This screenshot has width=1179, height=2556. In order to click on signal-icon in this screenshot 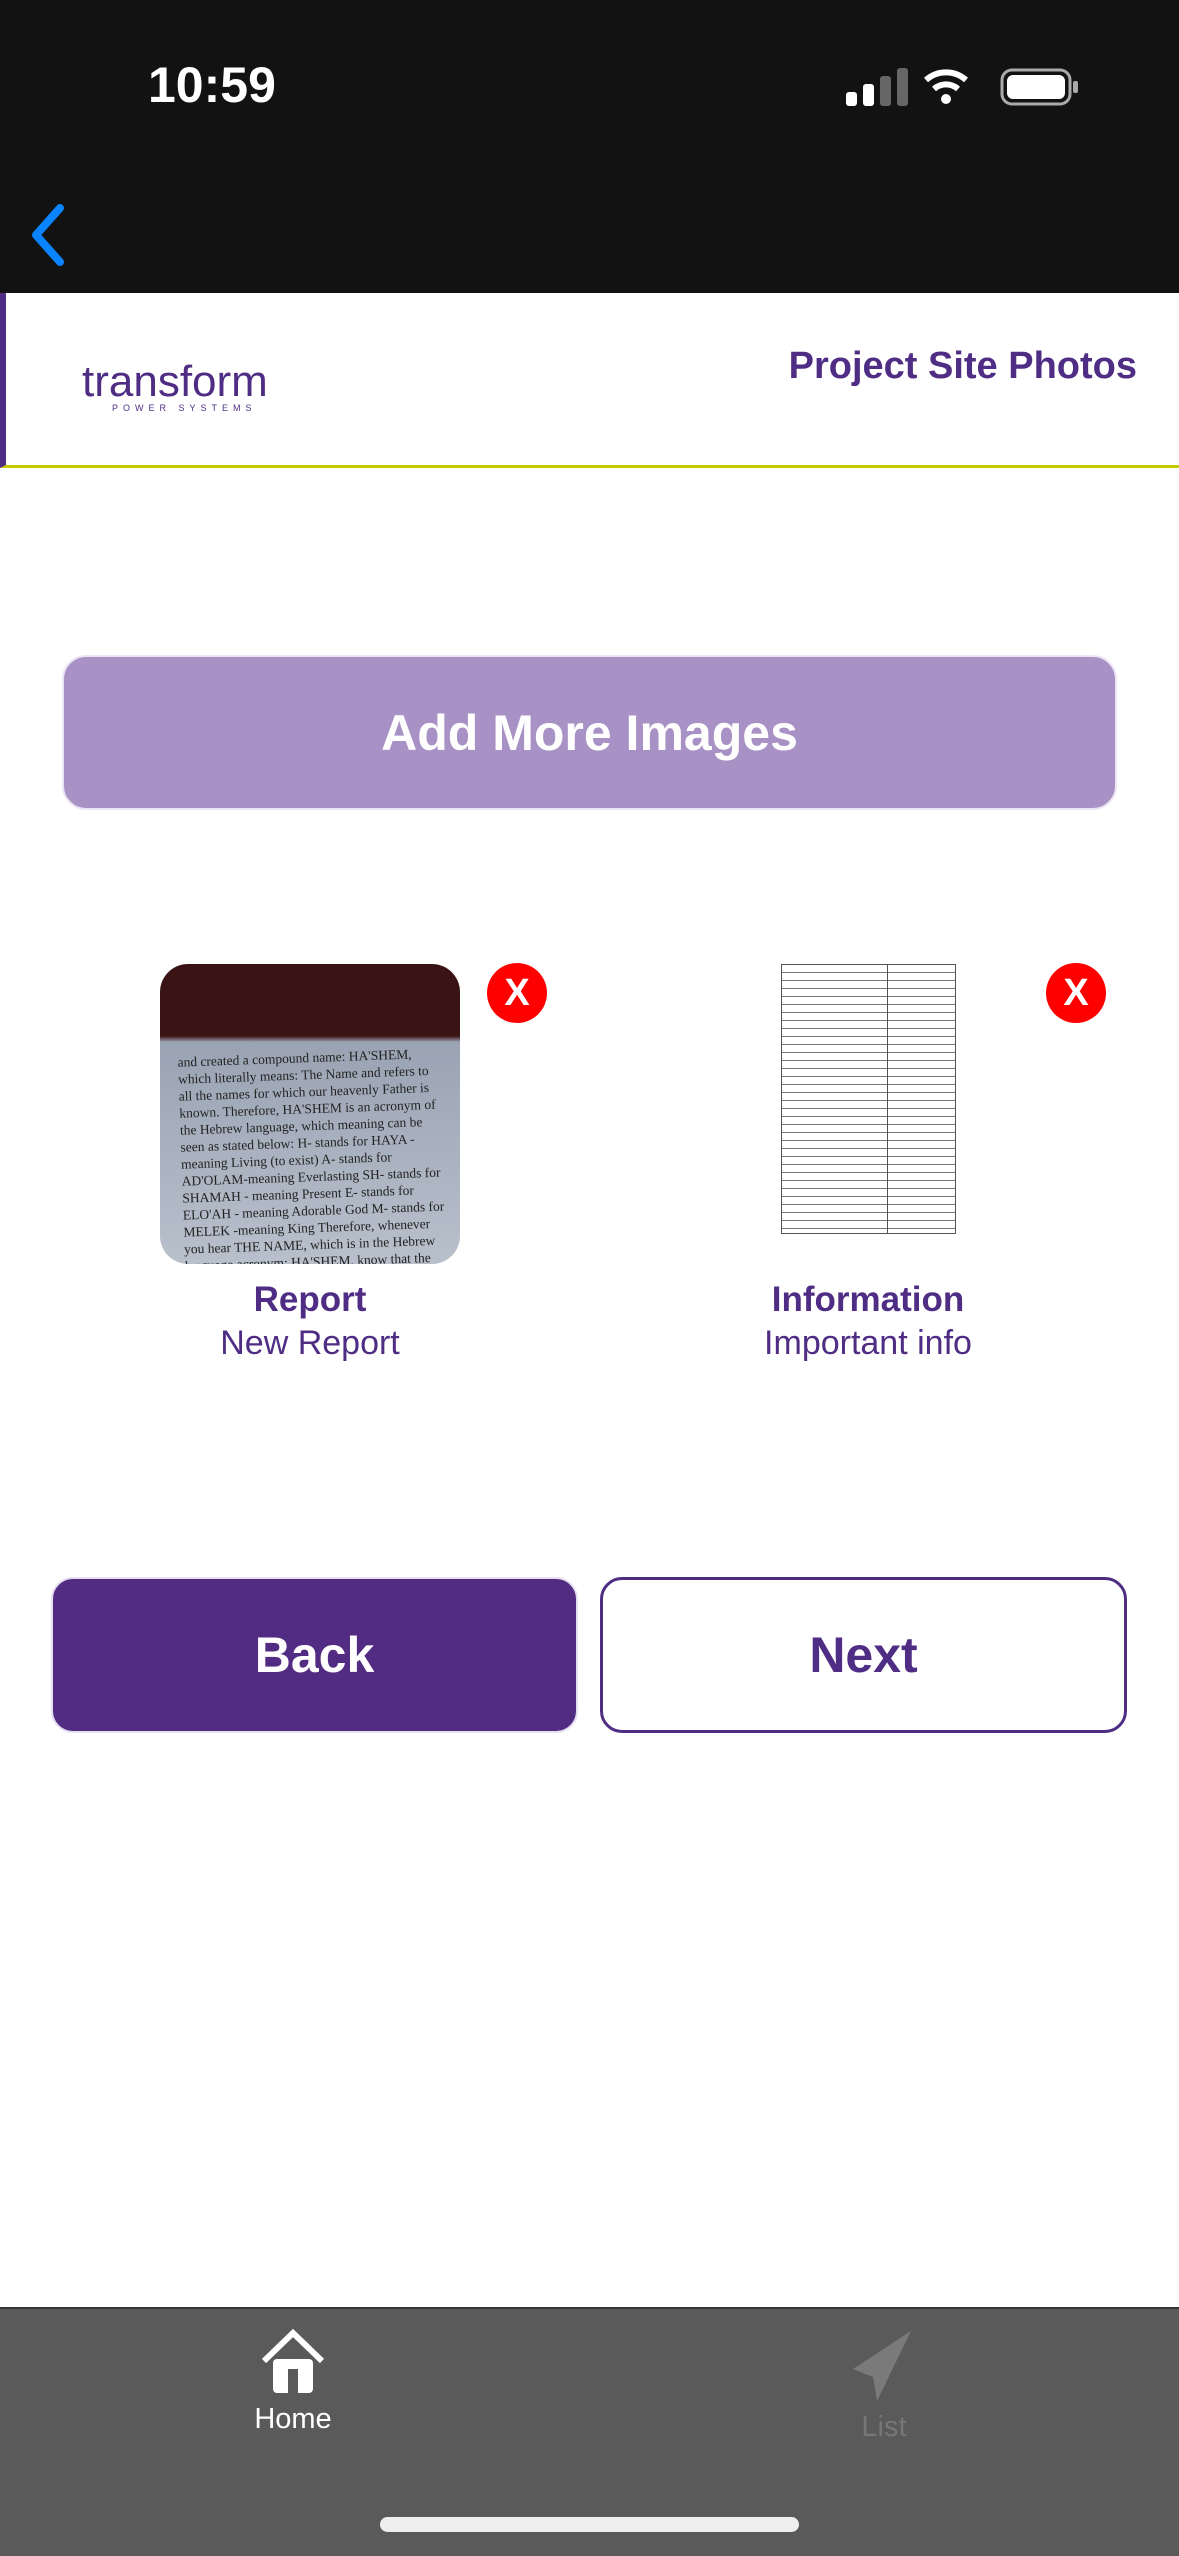, I will do `click(877, 87)`.